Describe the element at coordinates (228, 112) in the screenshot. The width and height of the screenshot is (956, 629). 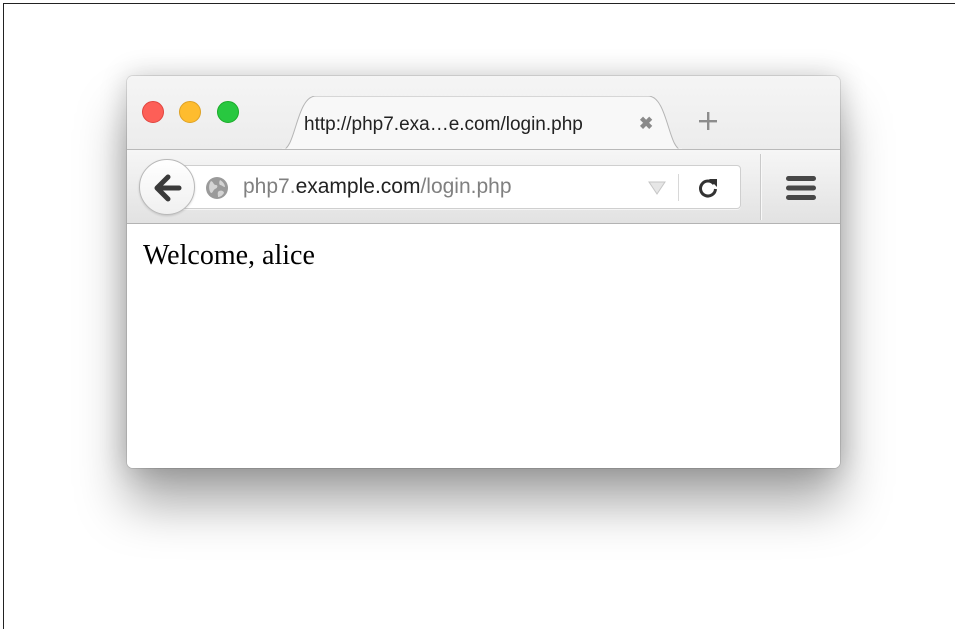
I see `window-maximize-button` at that location.